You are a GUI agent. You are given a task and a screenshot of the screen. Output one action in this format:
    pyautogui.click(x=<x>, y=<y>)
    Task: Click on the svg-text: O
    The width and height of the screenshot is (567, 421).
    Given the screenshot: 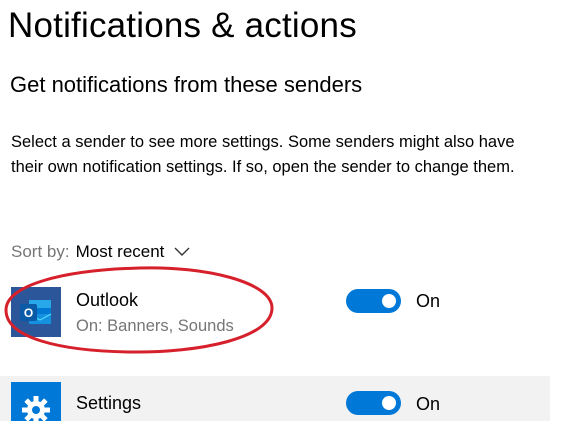 What is the action you would take?
    pyautogui.click(x=28, y=313)
    